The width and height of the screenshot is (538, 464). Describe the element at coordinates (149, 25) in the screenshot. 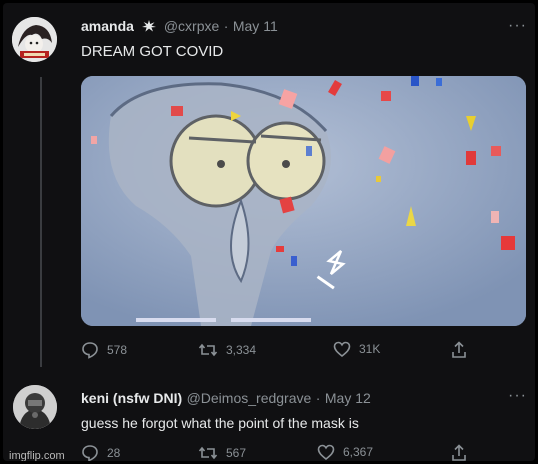

I see `starburst-icon` at that location.